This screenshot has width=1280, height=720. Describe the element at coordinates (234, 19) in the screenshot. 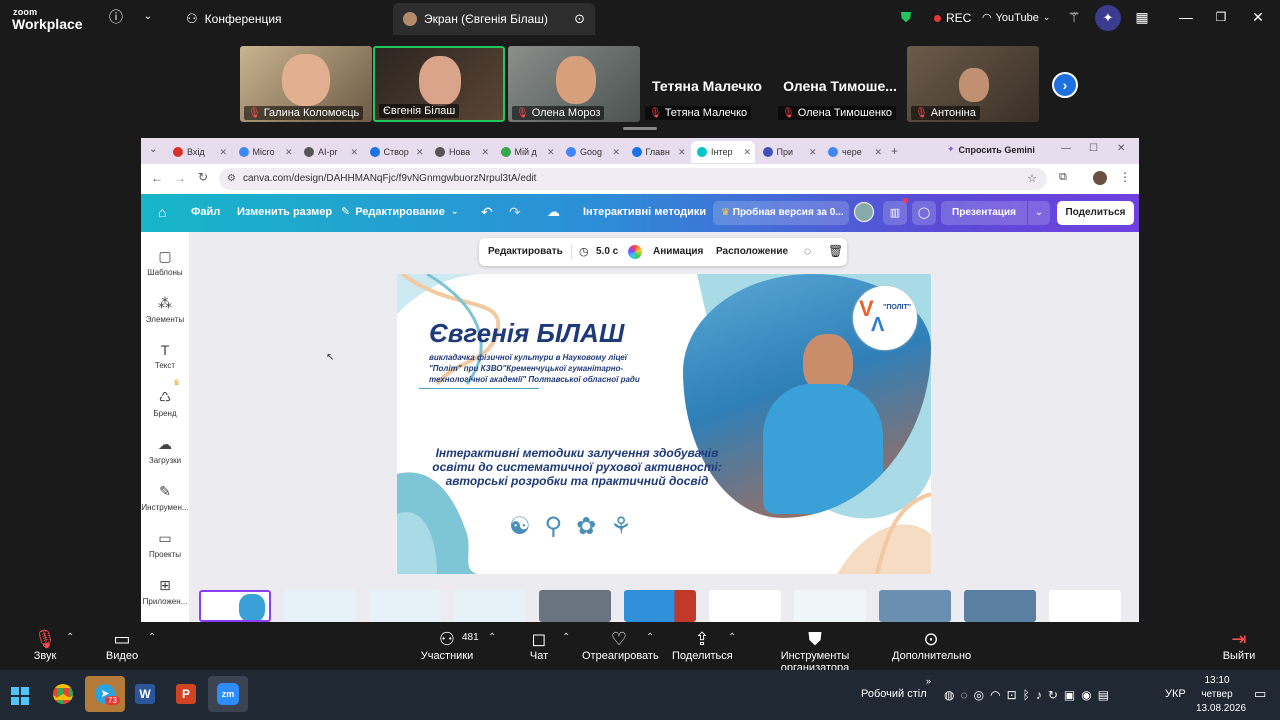

I see `tab-meeting: ⚇ Конференция` at that location.